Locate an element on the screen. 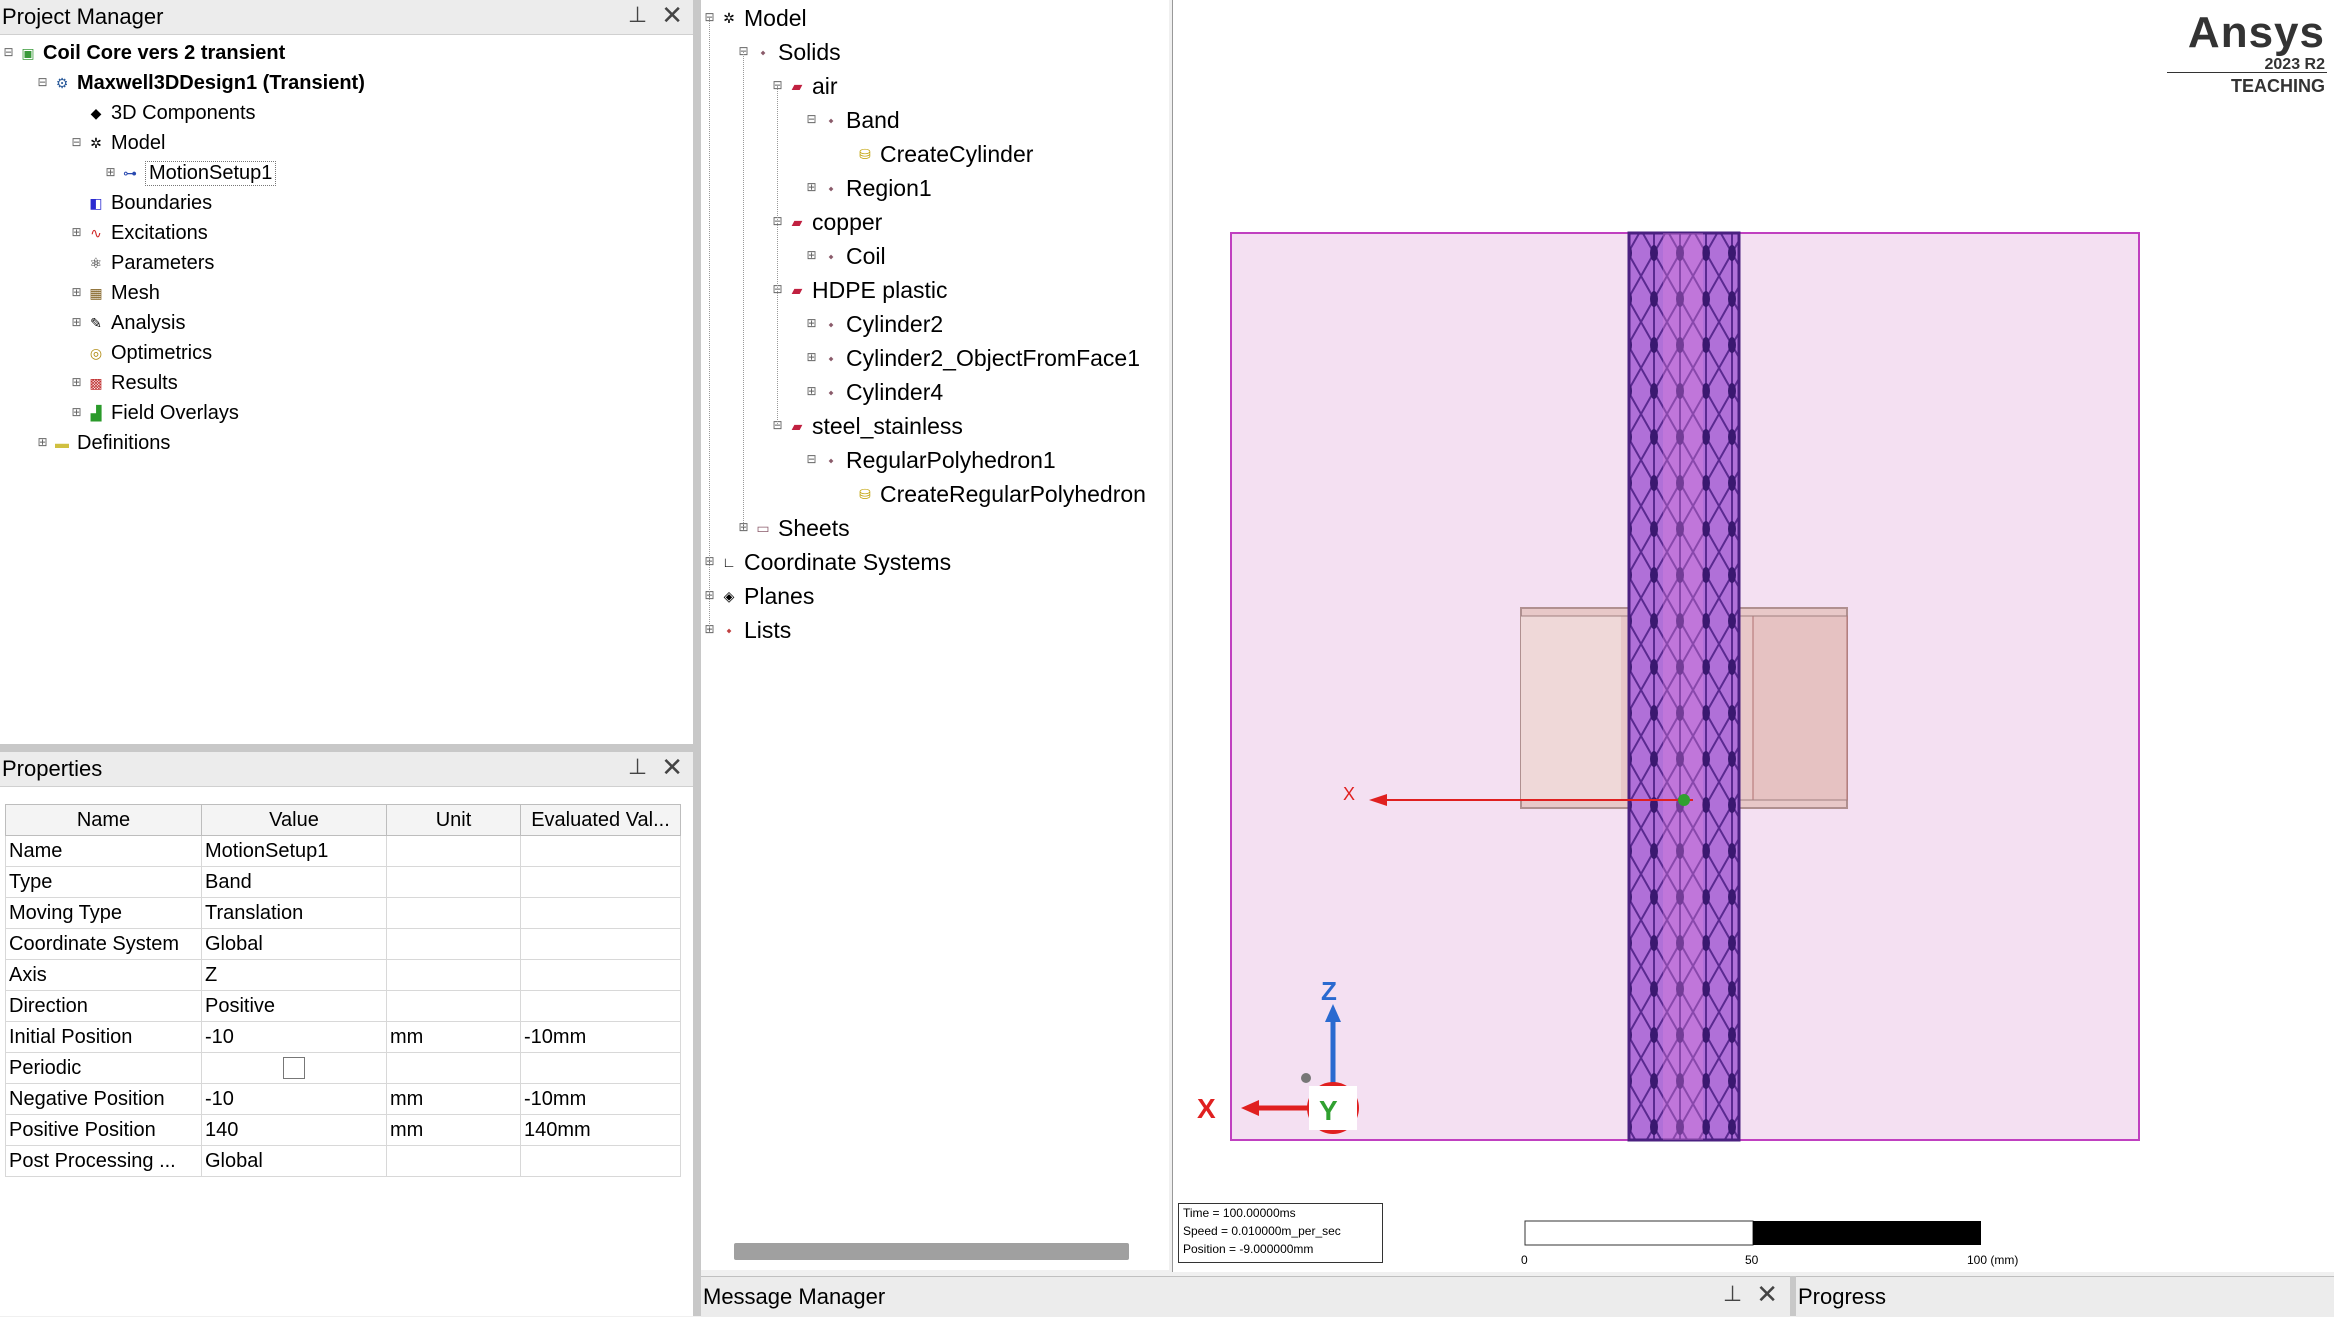  parameters-icon: ⚛ is located at coordinates (96, 263).